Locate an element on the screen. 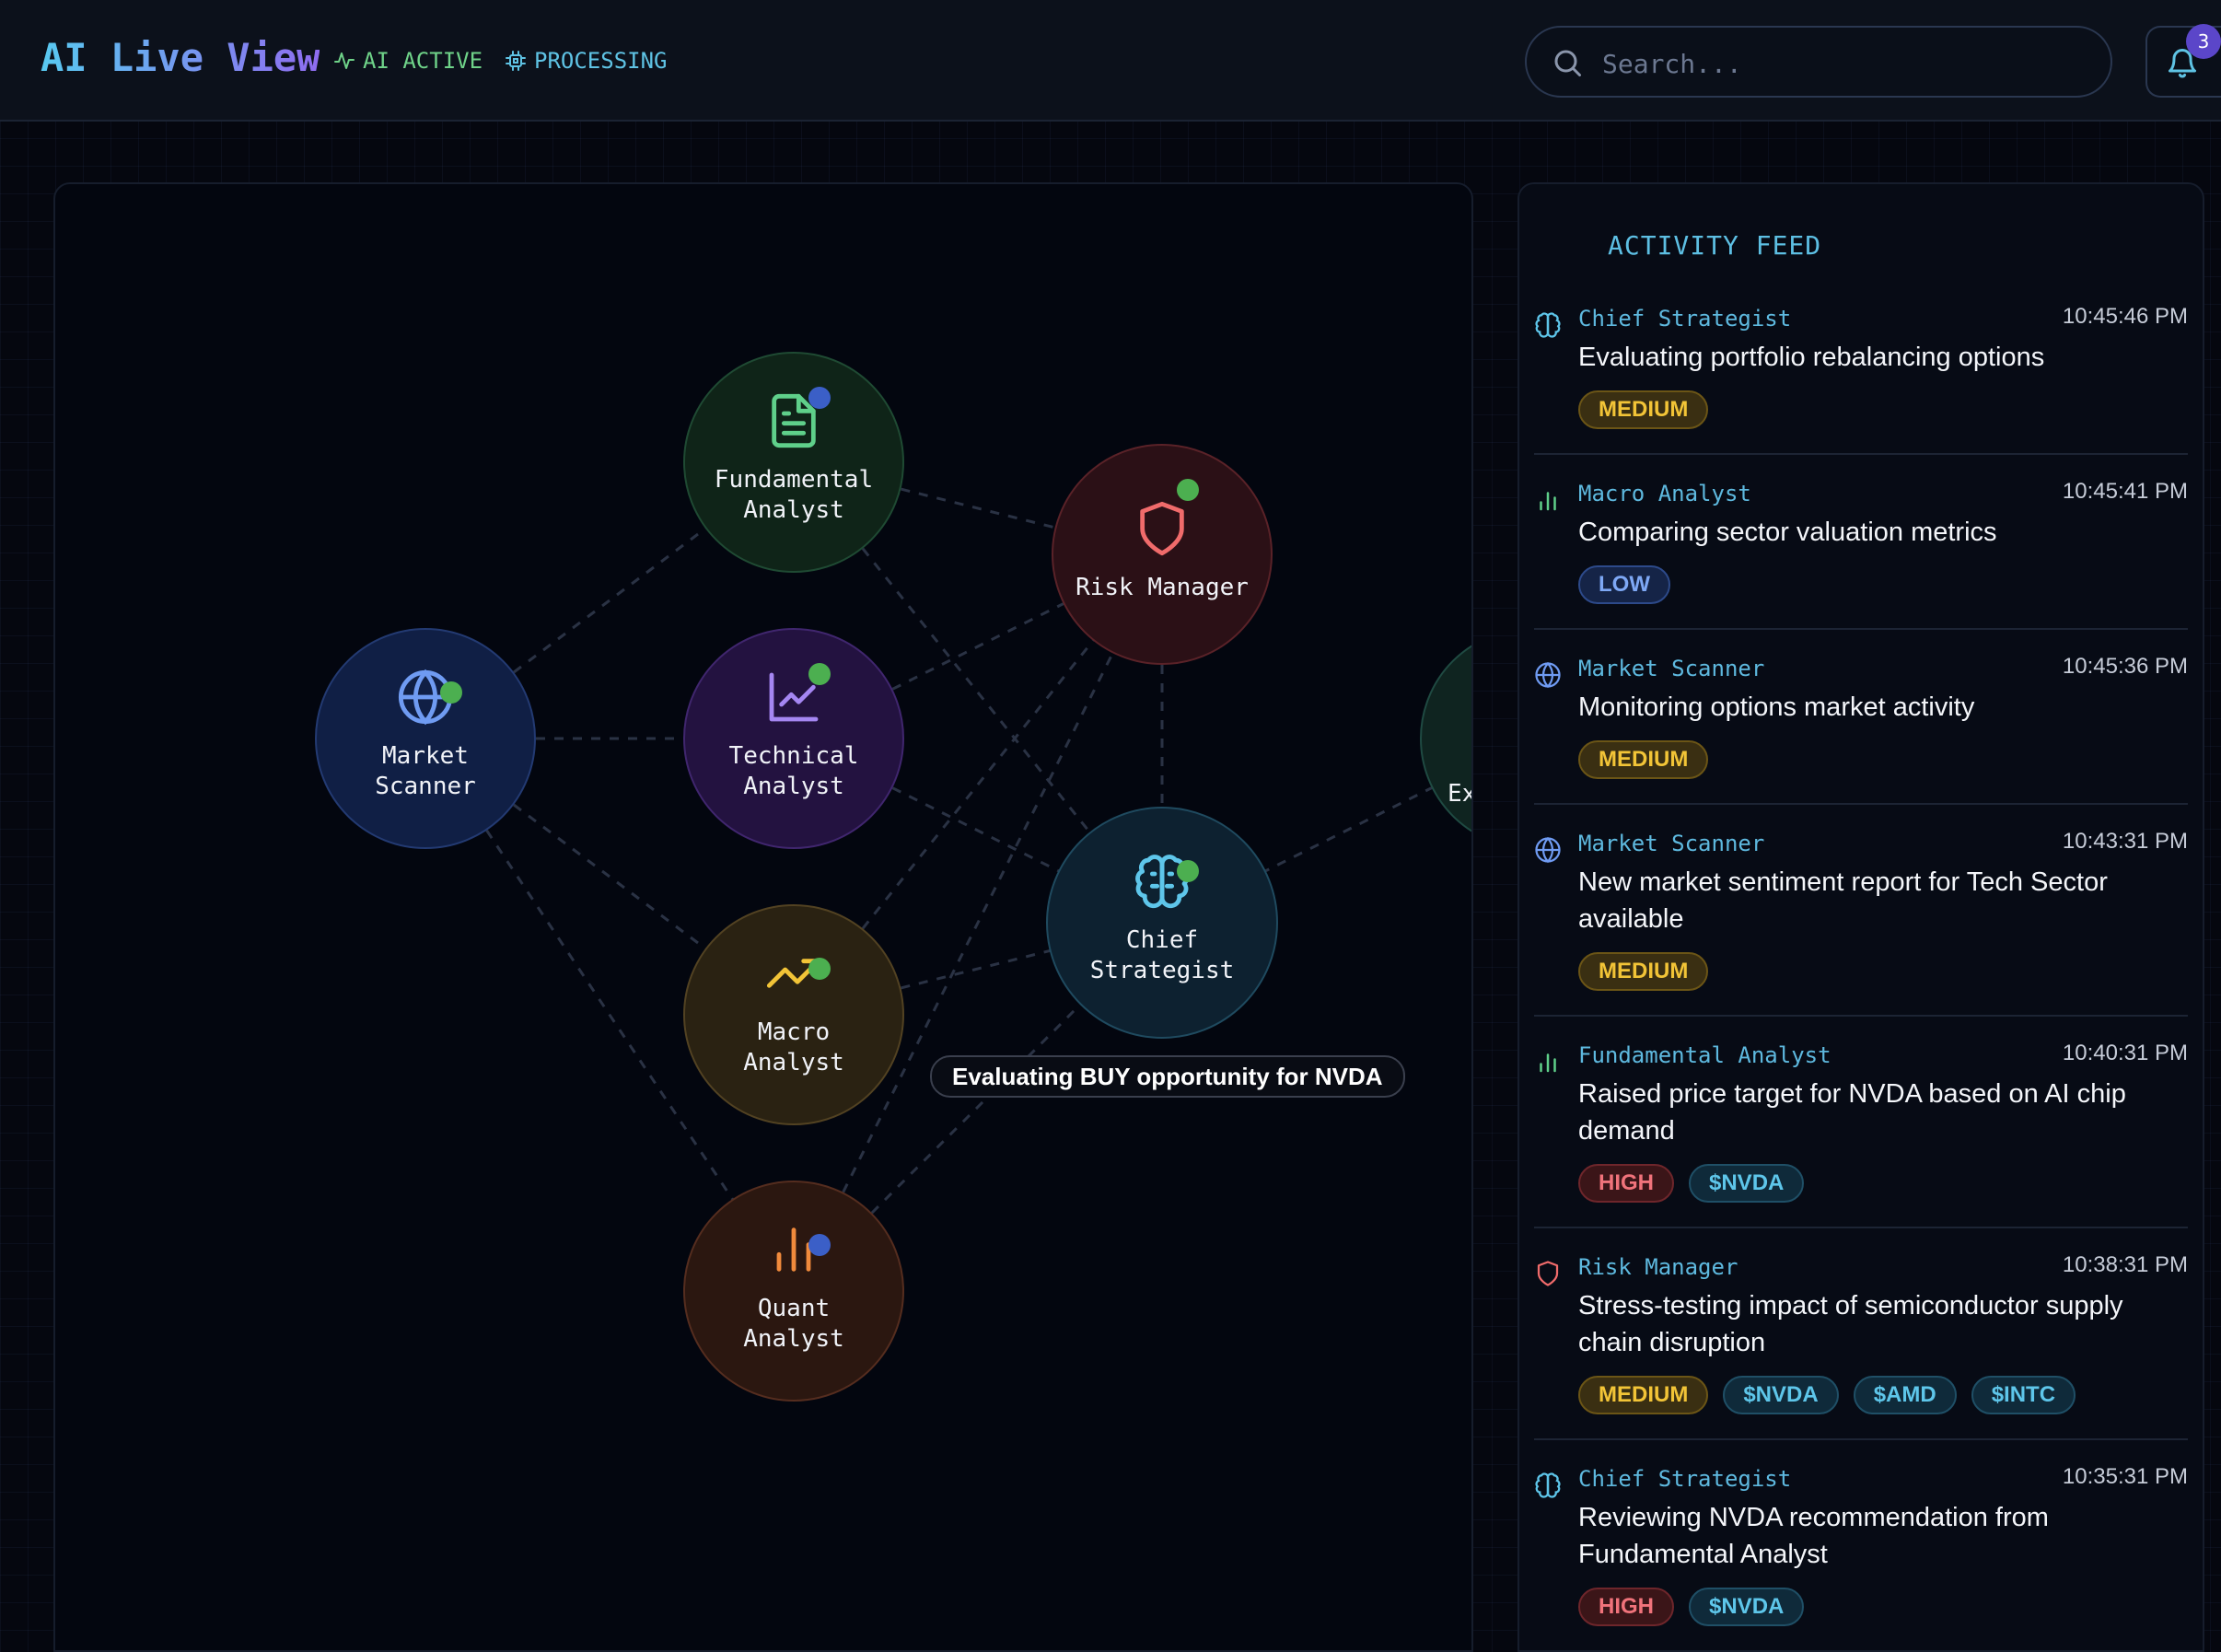 The height and width of the screenshot is (1652, 2221). chief-strategist-thought-bubble: Evaluating BUY opportunity for NVDA is located at coordinates (1167, 1076).